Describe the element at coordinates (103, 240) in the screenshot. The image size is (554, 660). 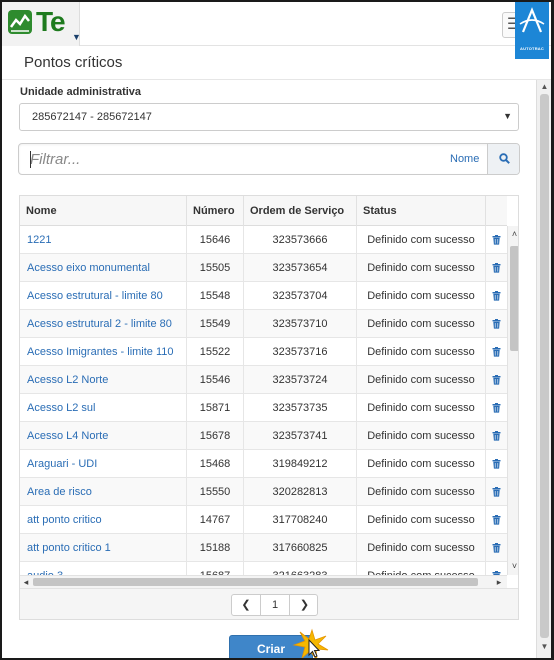
I see `row-name-link: 1221` at that location.